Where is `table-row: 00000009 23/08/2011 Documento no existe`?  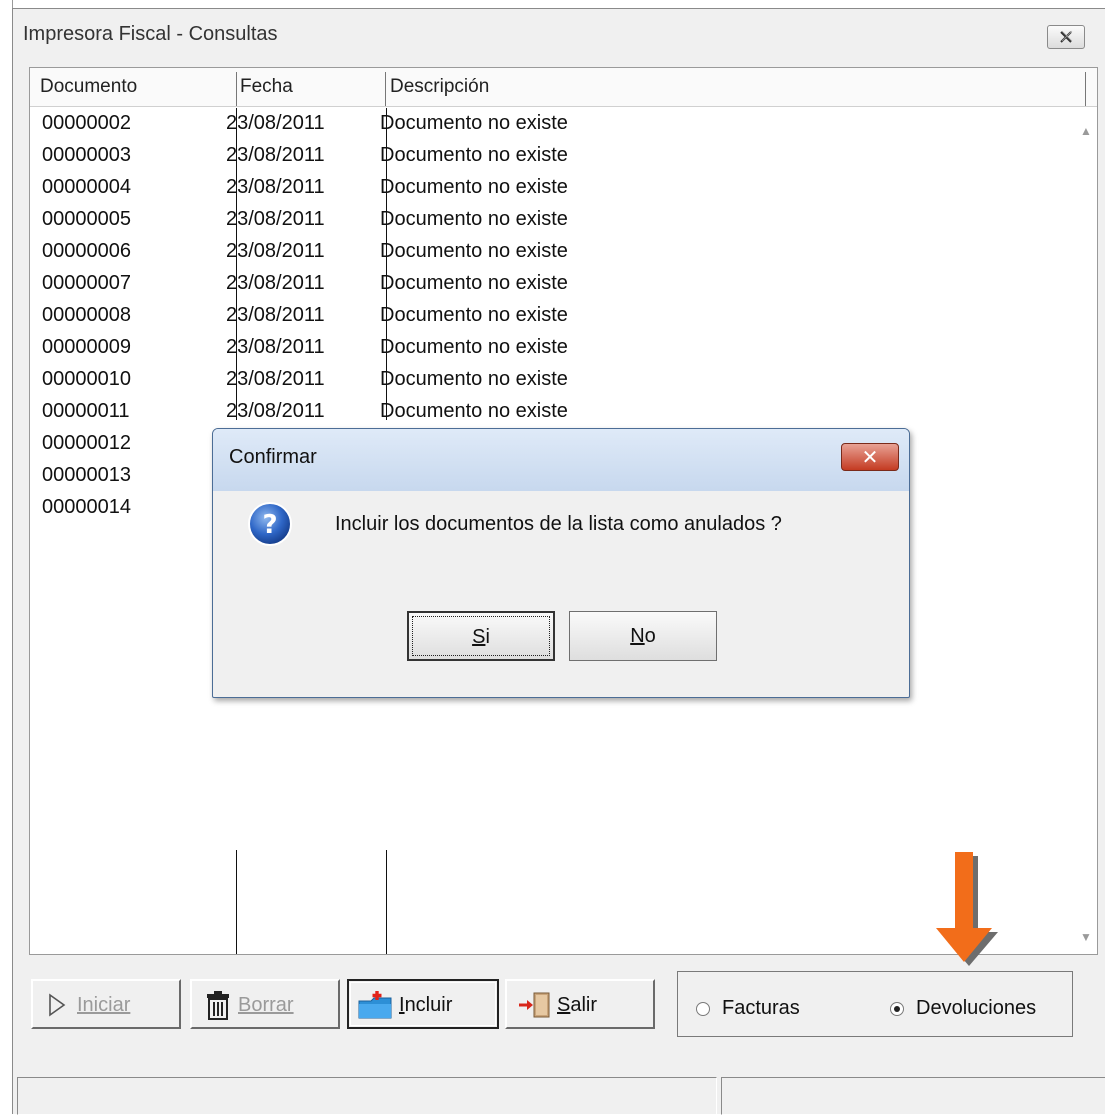 table-row: 00000009 23/08/2011 Documento no existe is located at coordinates (550, 348).